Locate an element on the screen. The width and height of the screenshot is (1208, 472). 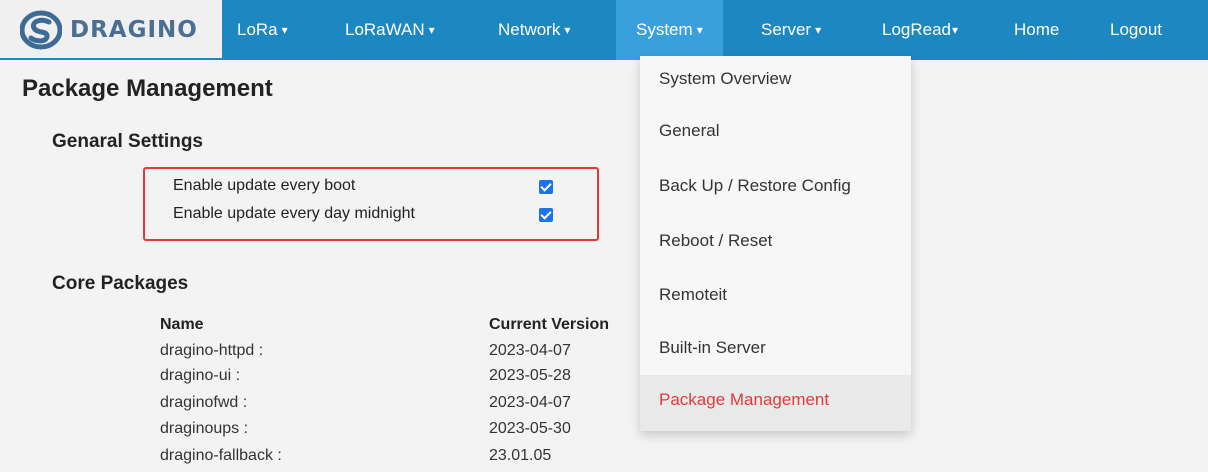
nav-network-label: Network is located at coordinates (529, 29).